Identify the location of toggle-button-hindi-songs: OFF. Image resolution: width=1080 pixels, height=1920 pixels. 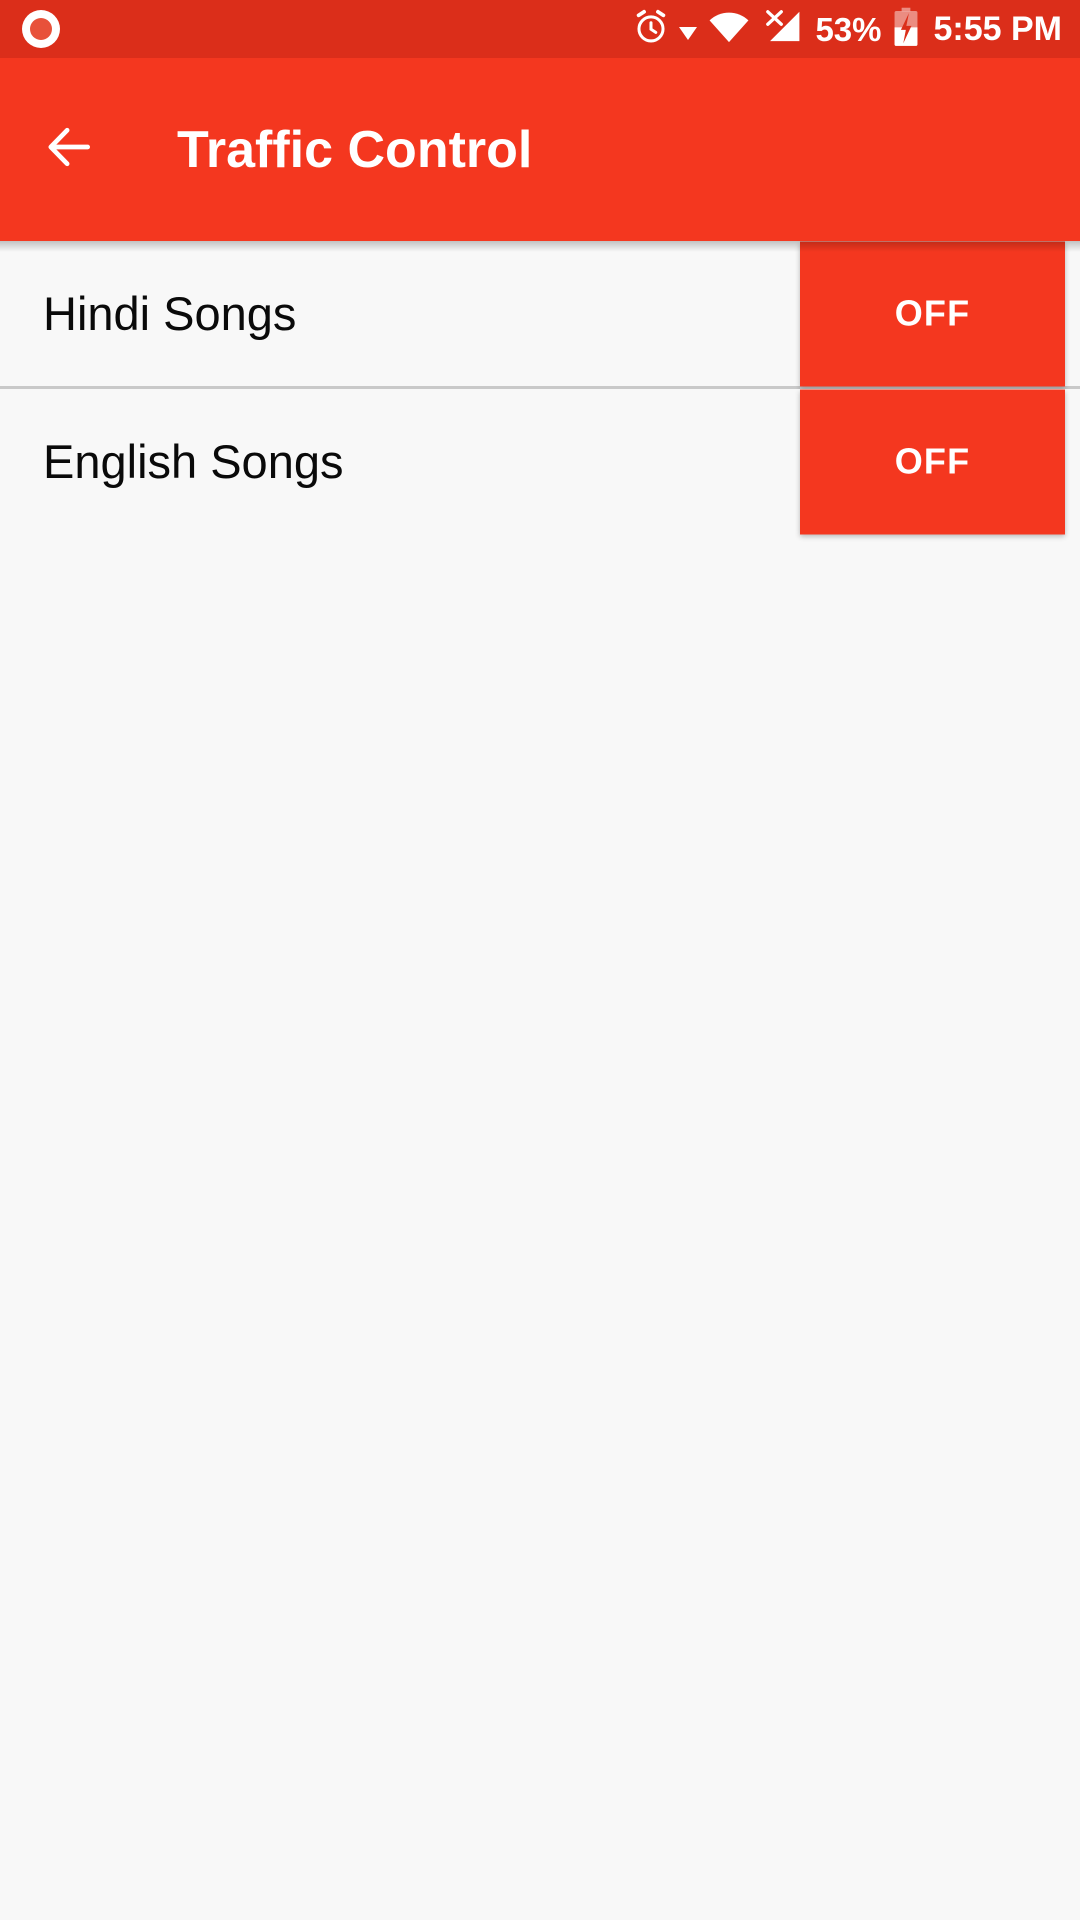
(932, 313).